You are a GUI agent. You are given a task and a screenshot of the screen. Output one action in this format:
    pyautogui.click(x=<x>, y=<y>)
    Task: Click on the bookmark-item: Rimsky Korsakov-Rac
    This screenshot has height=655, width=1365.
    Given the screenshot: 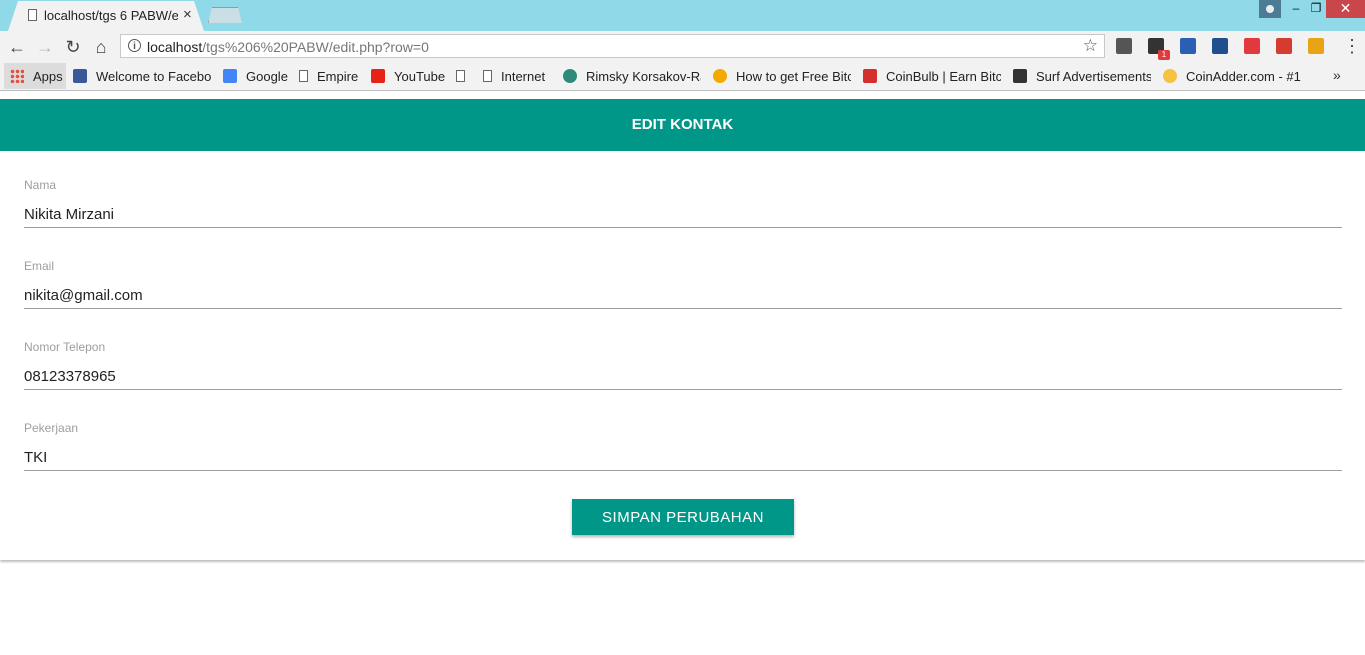 What is the action you would take?
    pyautogui.click(x=632, y=76)
    